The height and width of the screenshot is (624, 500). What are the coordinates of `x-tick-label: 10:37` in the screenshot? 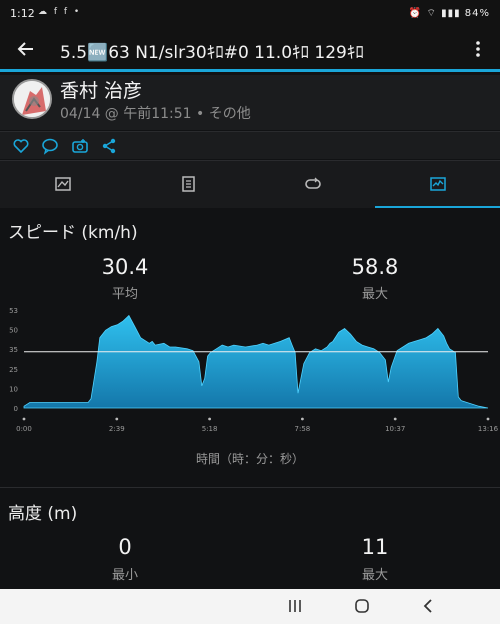 It's located at (395, 429).